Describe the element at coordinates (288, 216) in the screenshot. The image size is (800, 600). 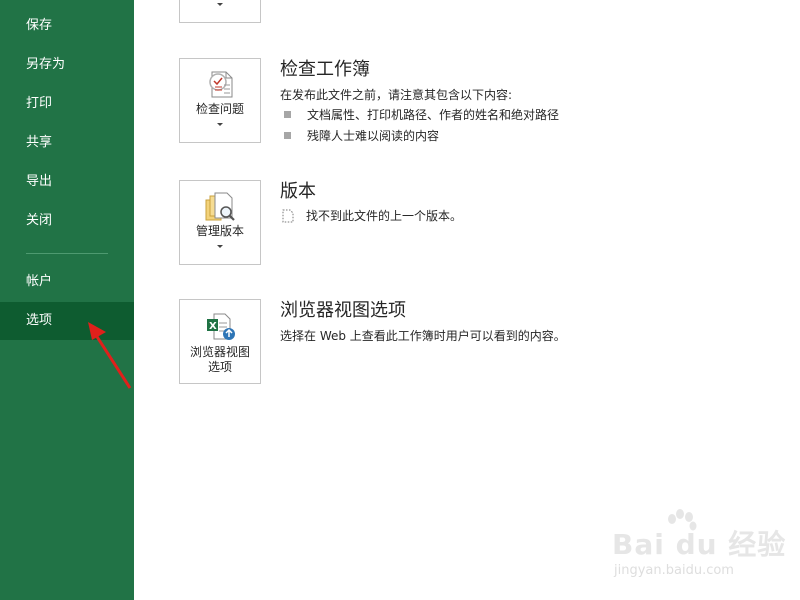
I see `dashed-document-icon` at that location.